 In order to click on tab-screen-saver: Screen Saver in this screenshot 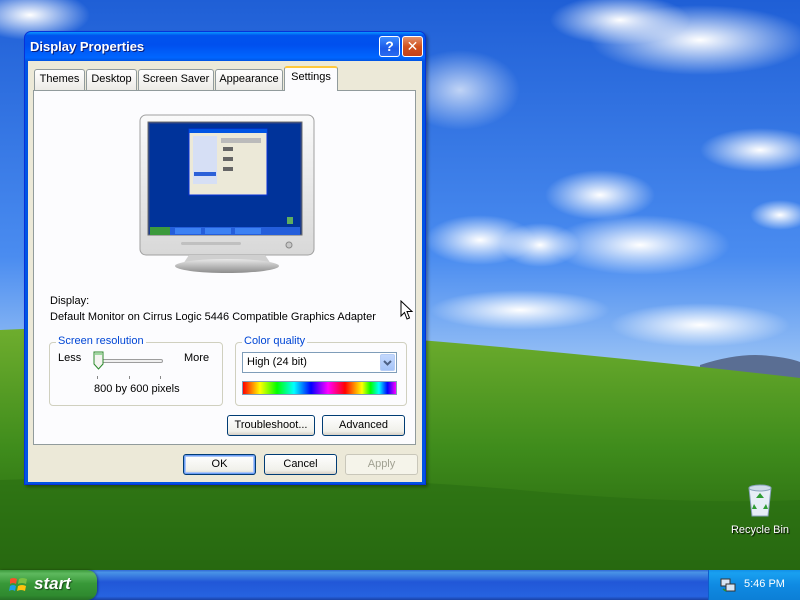, I will do `click(176, 79)`.